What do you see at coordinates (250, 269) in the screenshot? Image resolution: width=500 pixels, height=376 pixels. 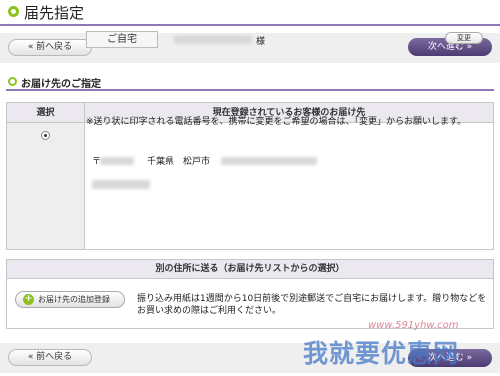 I see `other-address-heading: 別の住所に送る（お届け先リストからの選択）` at bounding box center [250, 269].